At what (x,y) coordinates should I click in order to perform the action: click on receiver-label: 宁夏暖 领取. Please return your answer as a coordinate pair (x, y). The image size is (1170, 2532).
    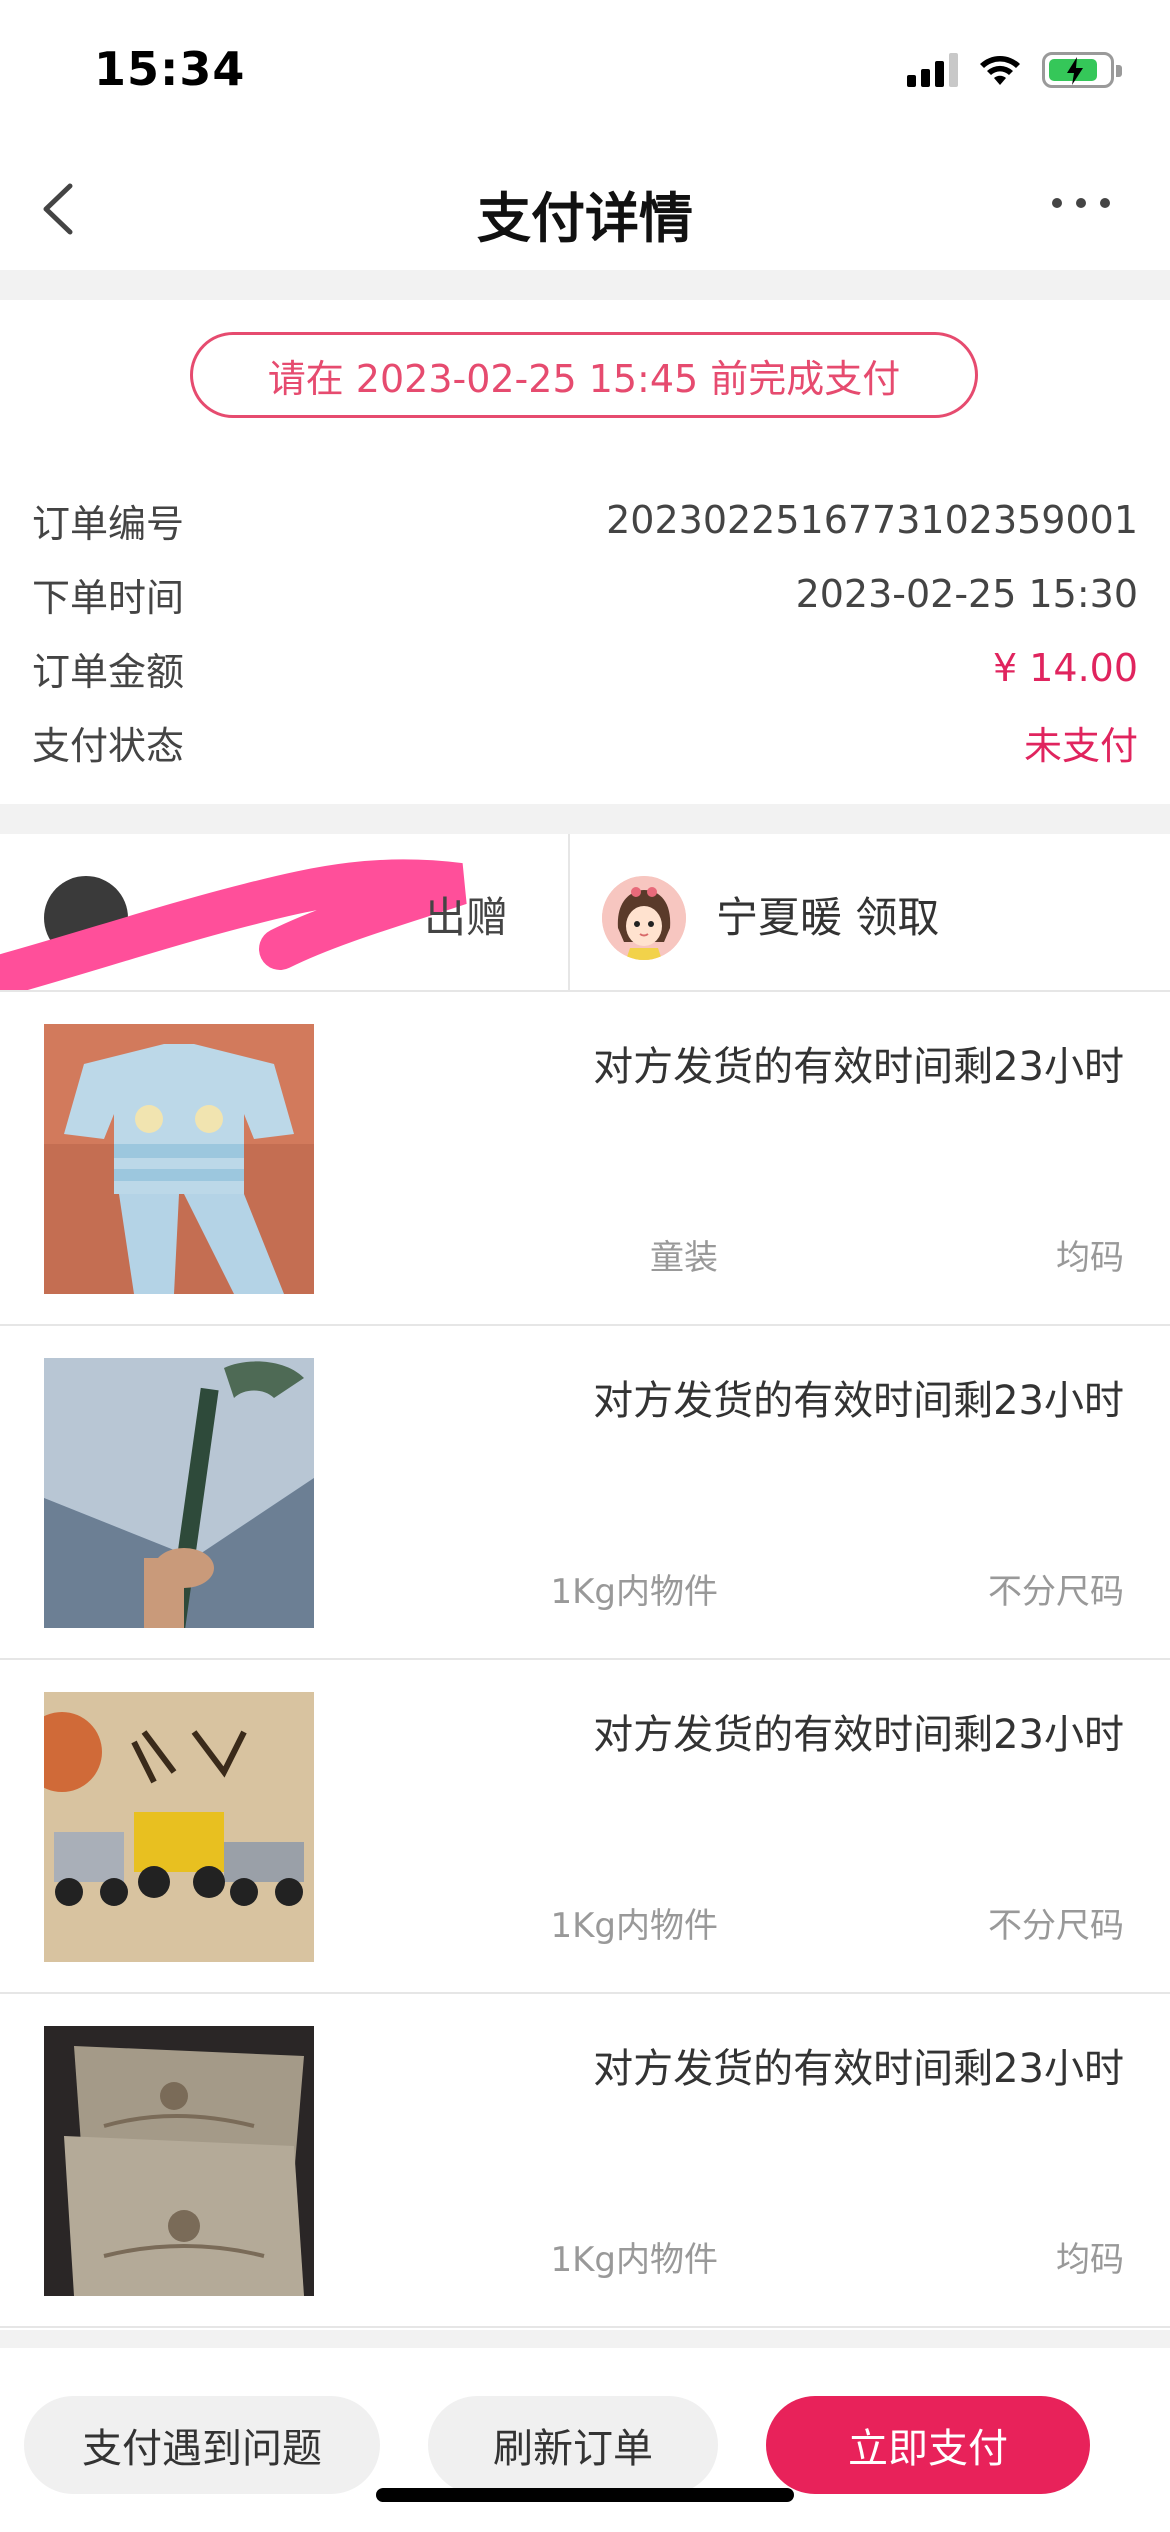
    Looking at the image, I should click on (828, 917).